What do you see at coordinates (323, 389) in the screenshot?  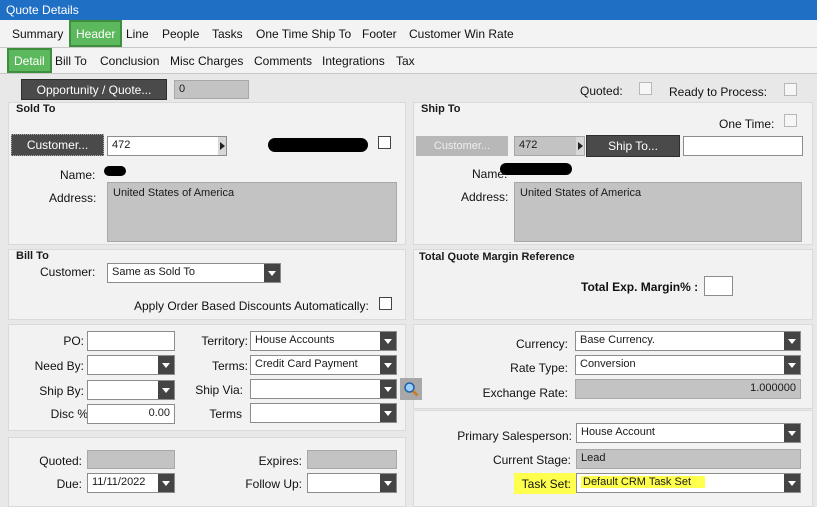 I see `ship-via-dropdown` at bounding box center [323, 389].